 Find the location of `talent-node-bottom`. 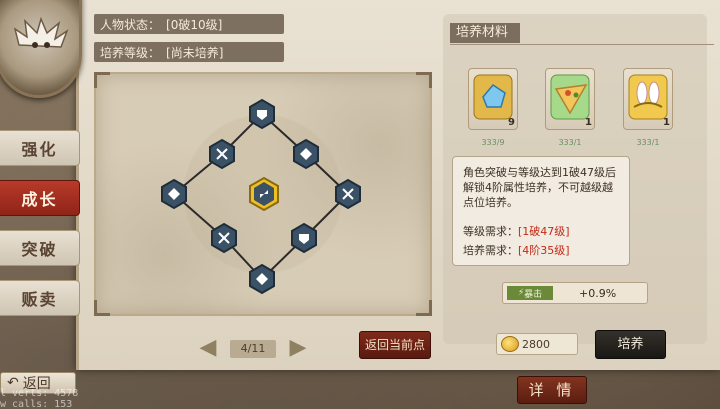

talent-node-bottom is located at coordinates (262, 279).